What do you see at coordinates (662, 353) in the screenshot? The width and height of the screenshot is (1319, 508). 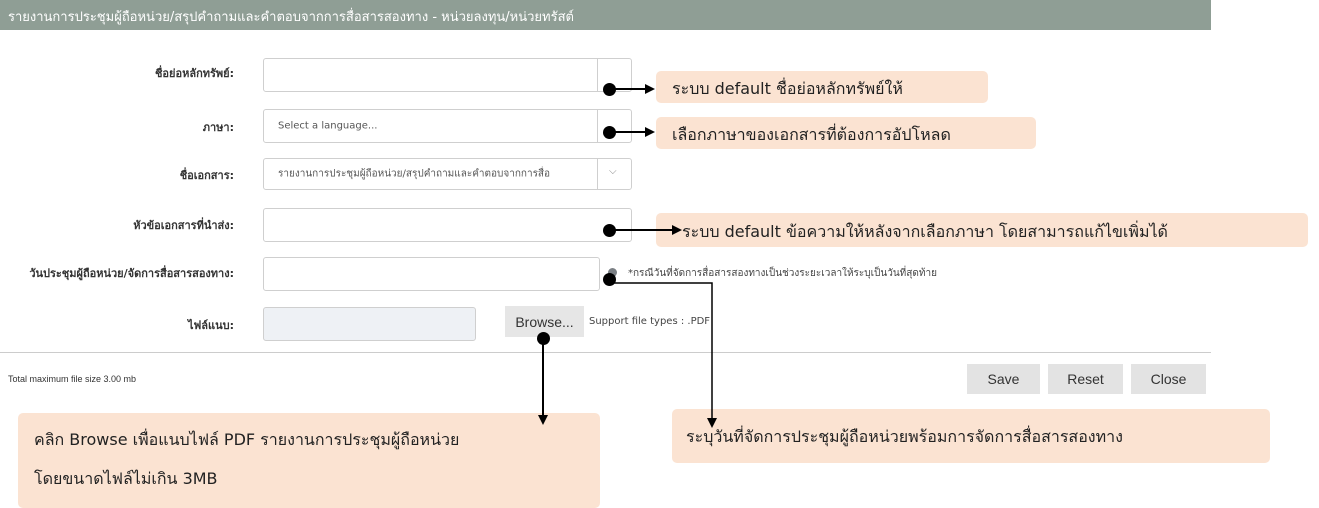 I see `arrow-date` at bounding box center [662, 353].